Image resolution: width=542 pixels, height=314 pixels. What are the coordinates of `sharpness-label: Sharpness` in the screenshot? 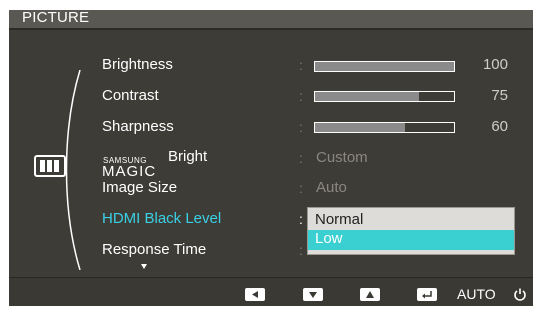 It's located at (138, 126).